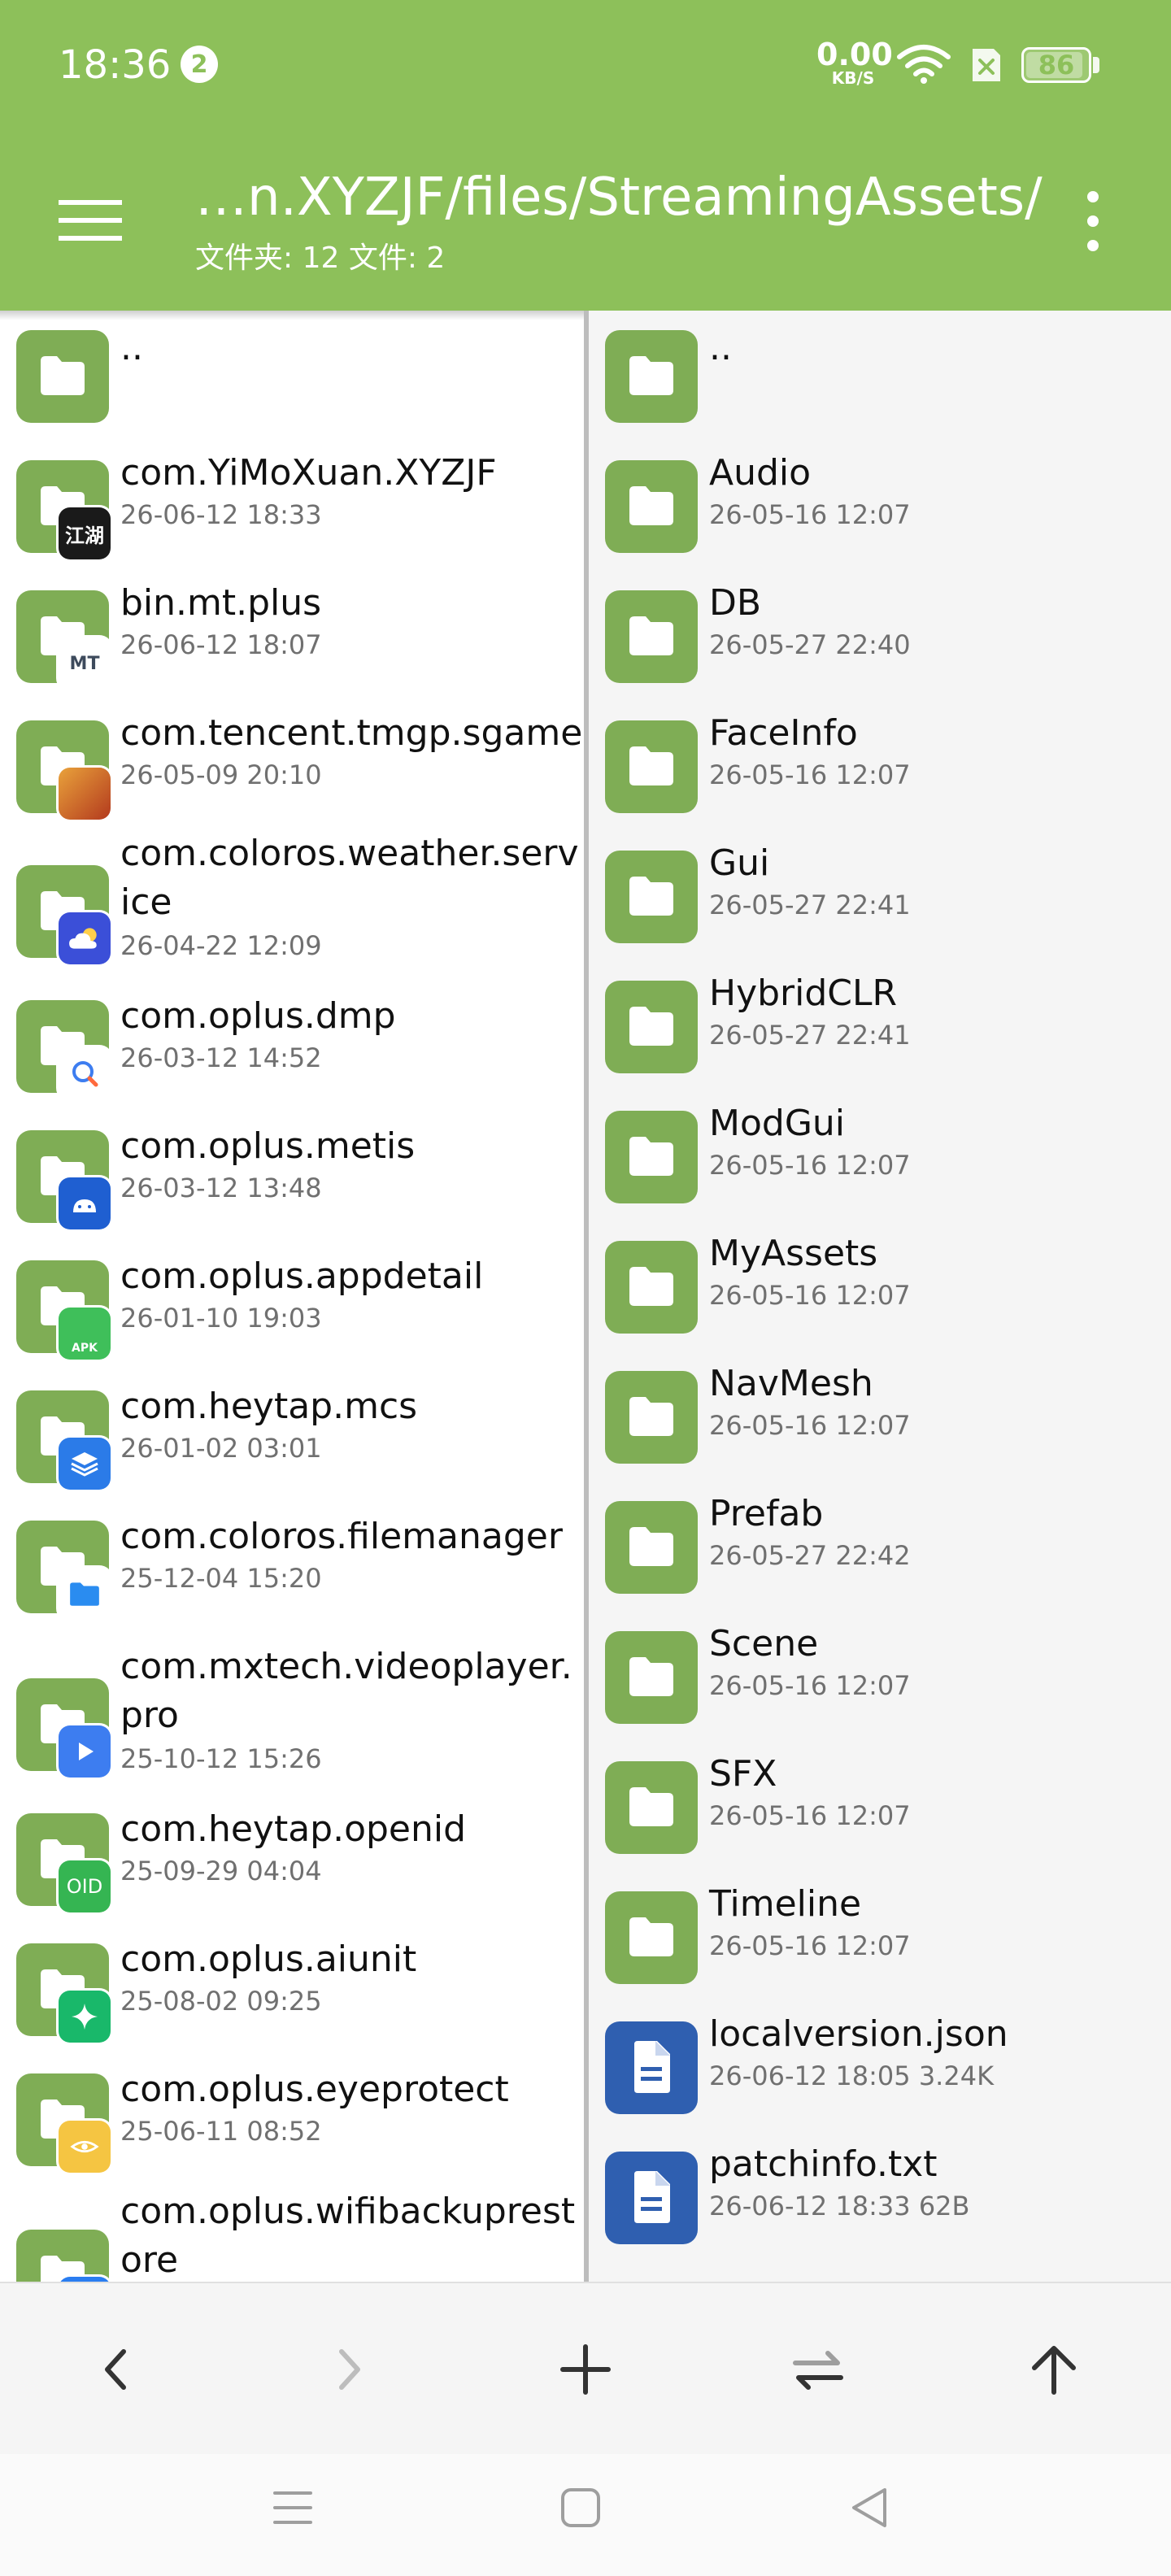  I want to click on list-item: Audio 26-05-16 12:07, so click(880, 506).